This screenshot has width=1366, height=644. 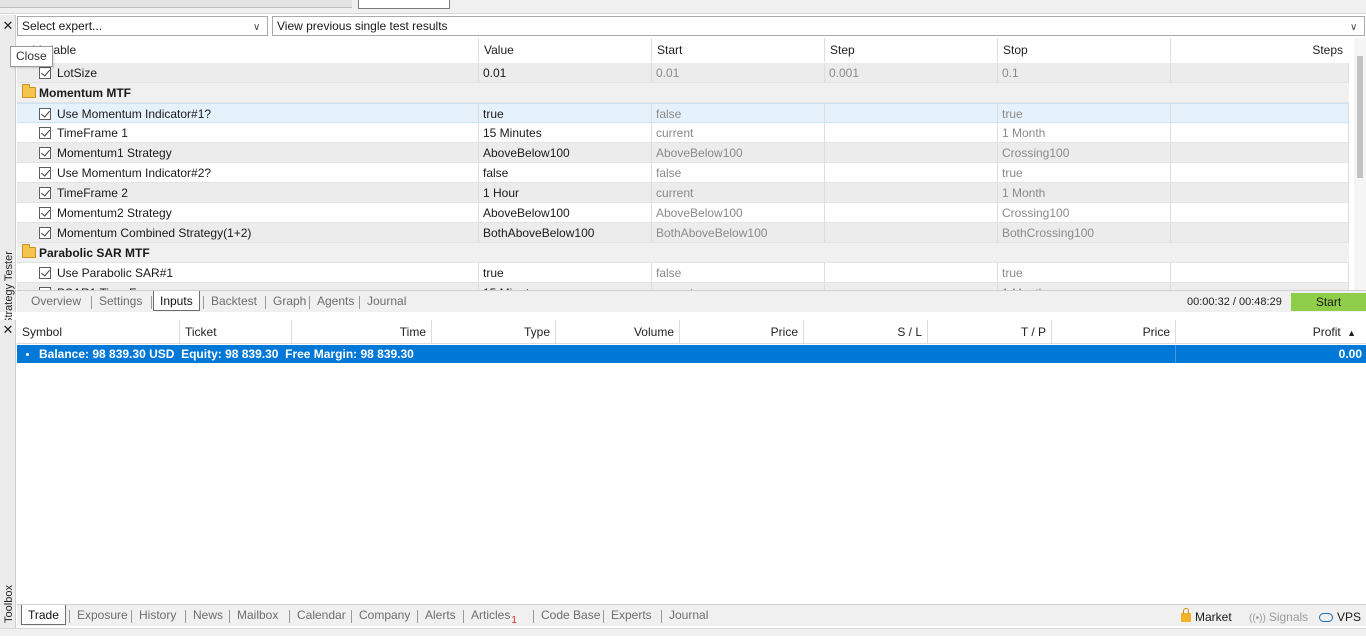 What do you see at coordinates (335, 302) in the screenshot?
I see `tab-agents: Agents` at bounding box center [335, 302].